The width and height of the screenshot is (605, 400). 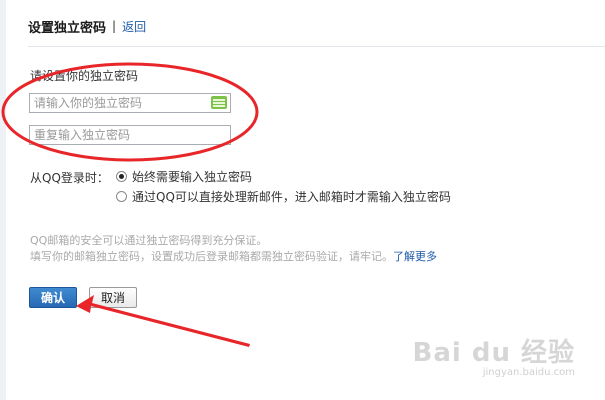 What do you see at coordinates (67, 28) in the screenshot?
I see `page-title: 设置独立密码` at bounding box center [67, 28].